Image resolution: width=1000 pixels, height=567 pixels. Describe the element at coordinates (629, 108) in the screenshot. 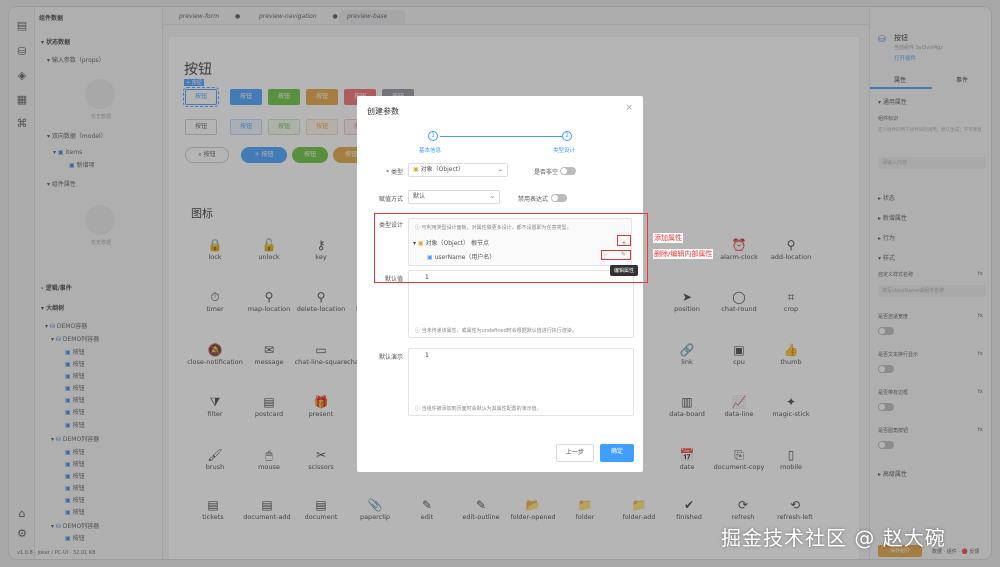

I see `close-icon: ×` at that location.